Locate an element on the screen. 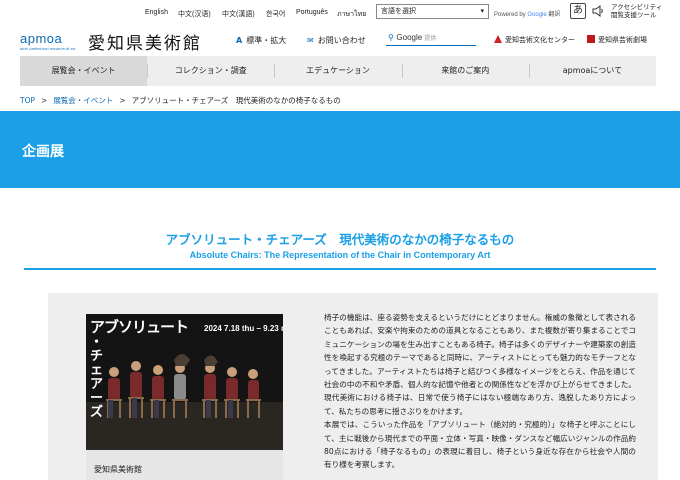 The image size is (680, 480). nav-item-education: エデュケーション is located at coordinates (337, 71).